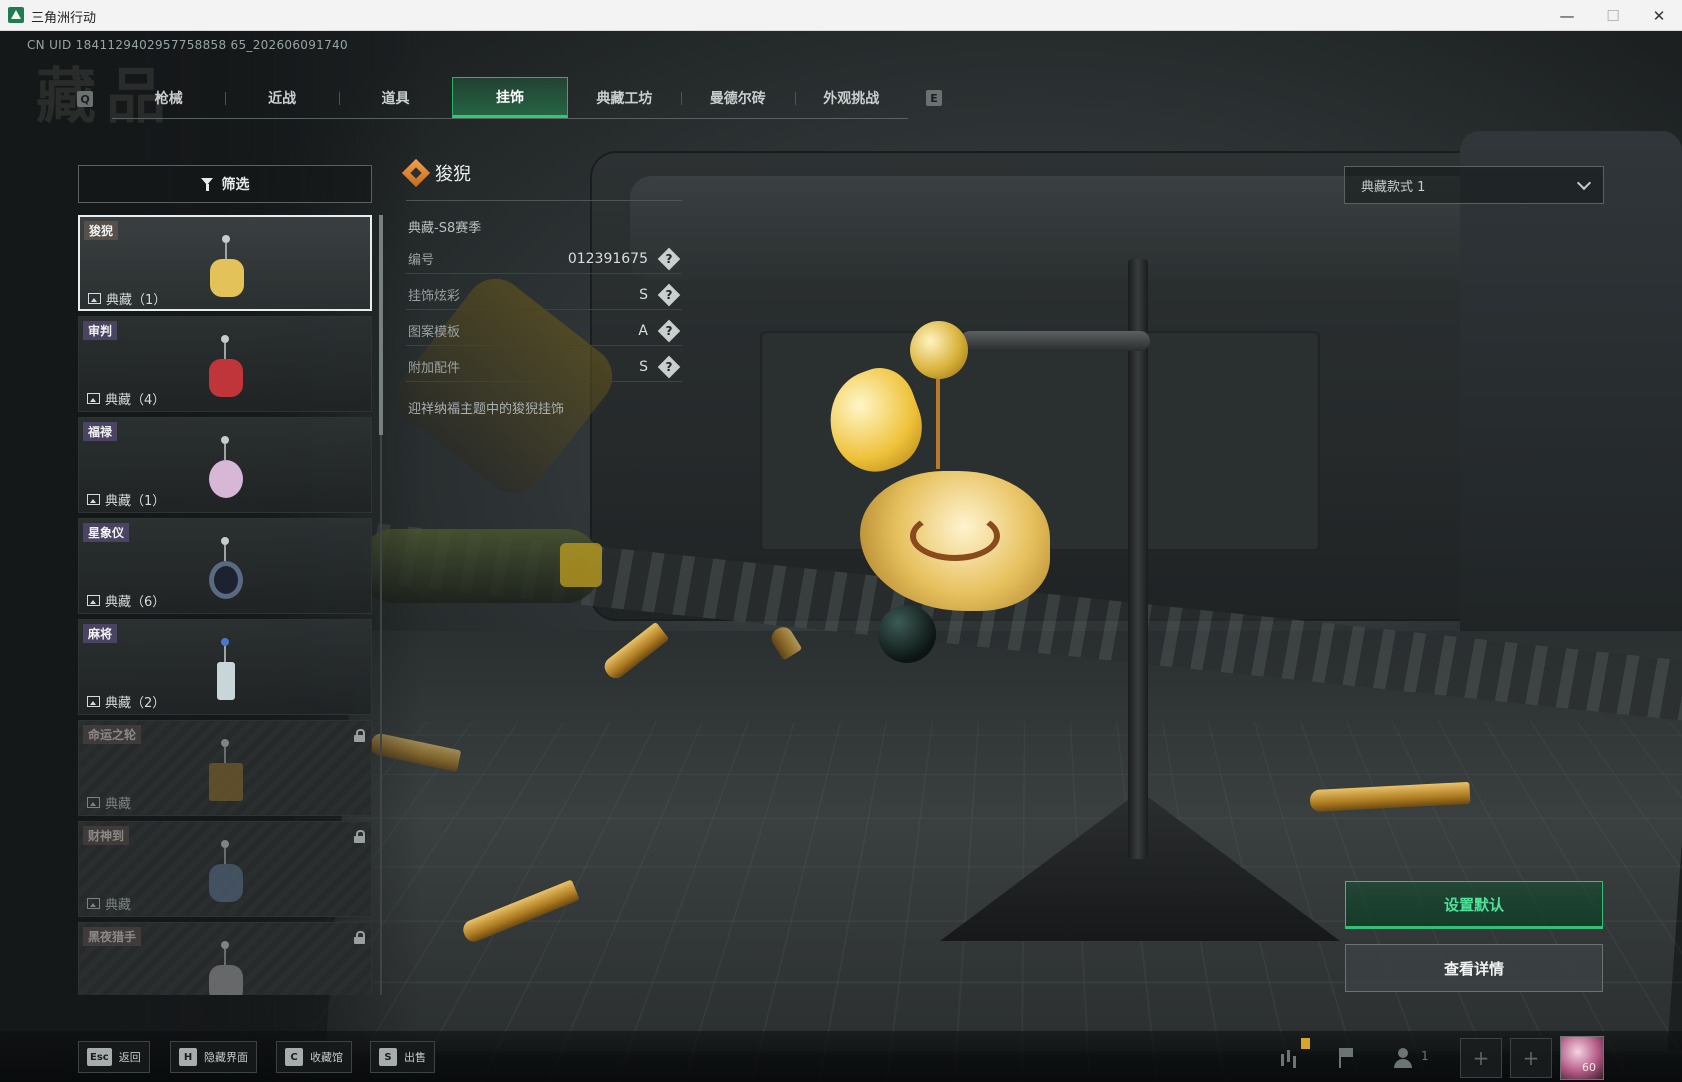 The width and height of the screenshot is (1682, 1082). What do you see at coordinates (168, 97) in the screenshot?
I see `tab-firearms: 枪械` at bounding box center [168, 97].